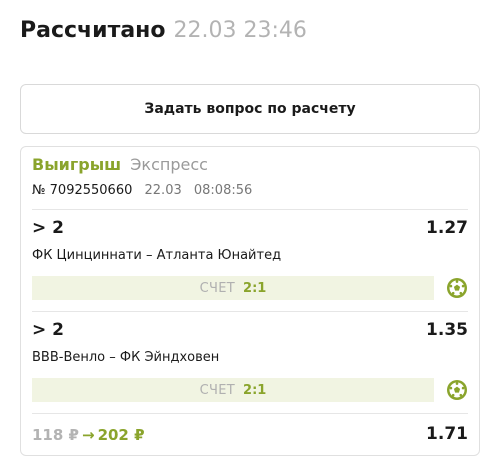  I want to click on event-odds: 1.35, so click(447, 330).